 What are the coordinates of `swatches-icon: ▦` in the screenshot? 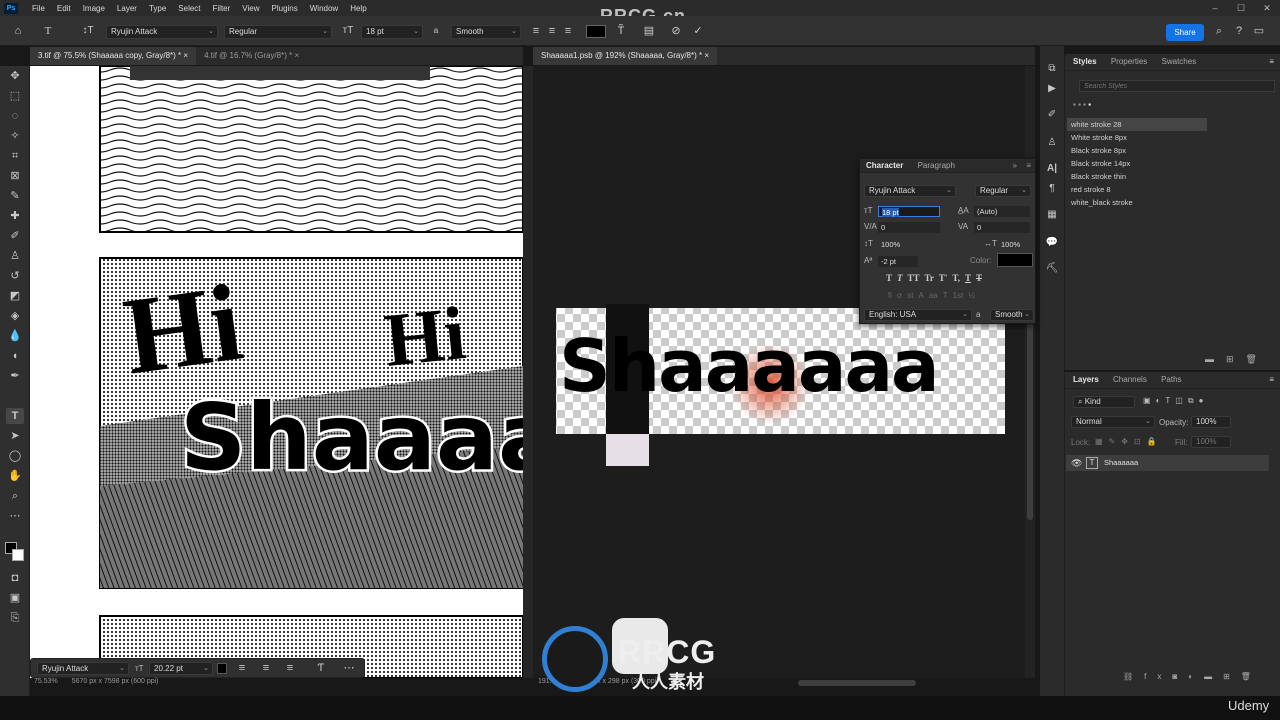 It's located at (1052, 215).